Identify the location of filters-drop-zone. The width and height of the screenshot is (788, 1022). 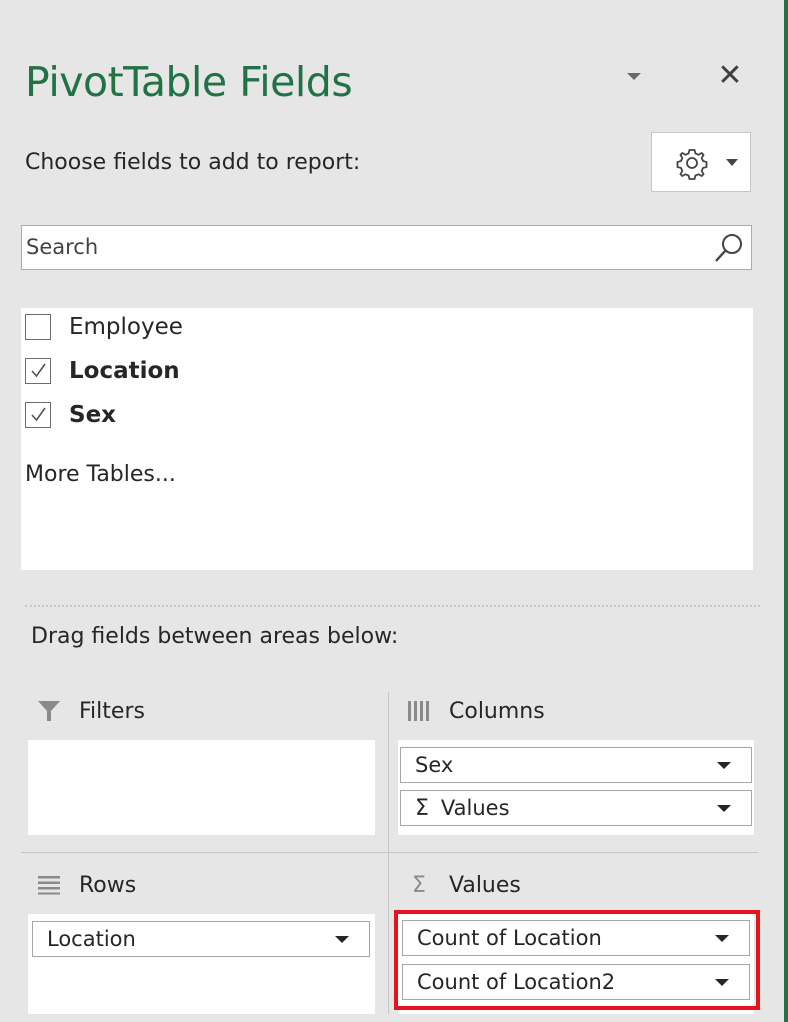
(201, 787).